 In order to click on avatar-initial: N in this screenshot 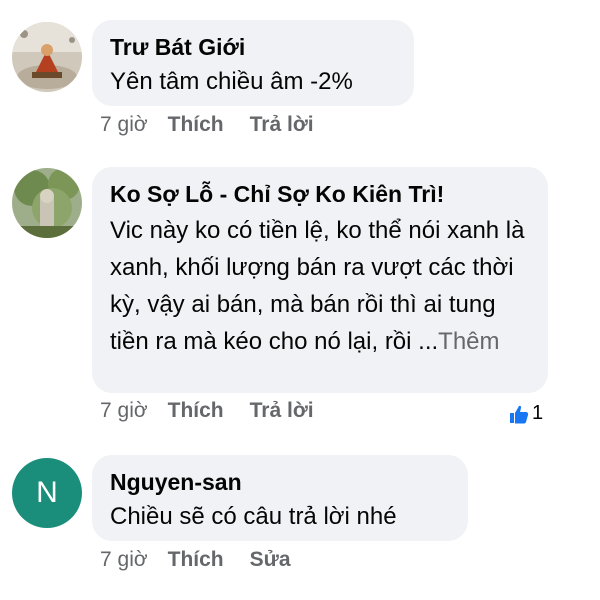, I will do `click(47, 492)`.